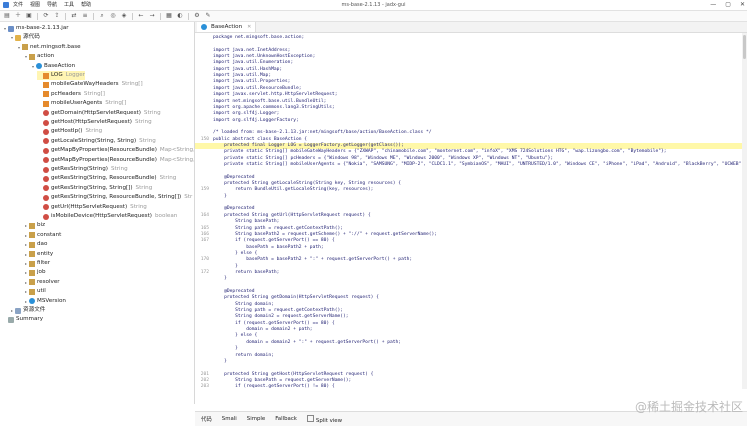  What do you see at coordinates (35, 28) in the screenshot?
I see `tree-root-jar: ▾ ms-base-2.1.13.jar` at bounding box center [35, 28].